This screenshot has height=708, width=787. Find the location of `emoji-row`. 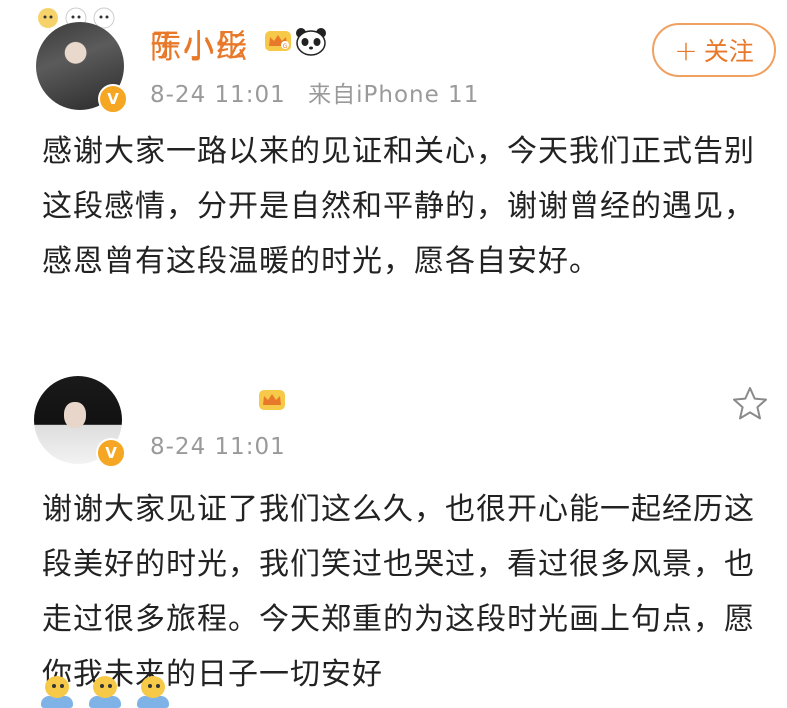

emoji-row is located at coordinates (105, 692).